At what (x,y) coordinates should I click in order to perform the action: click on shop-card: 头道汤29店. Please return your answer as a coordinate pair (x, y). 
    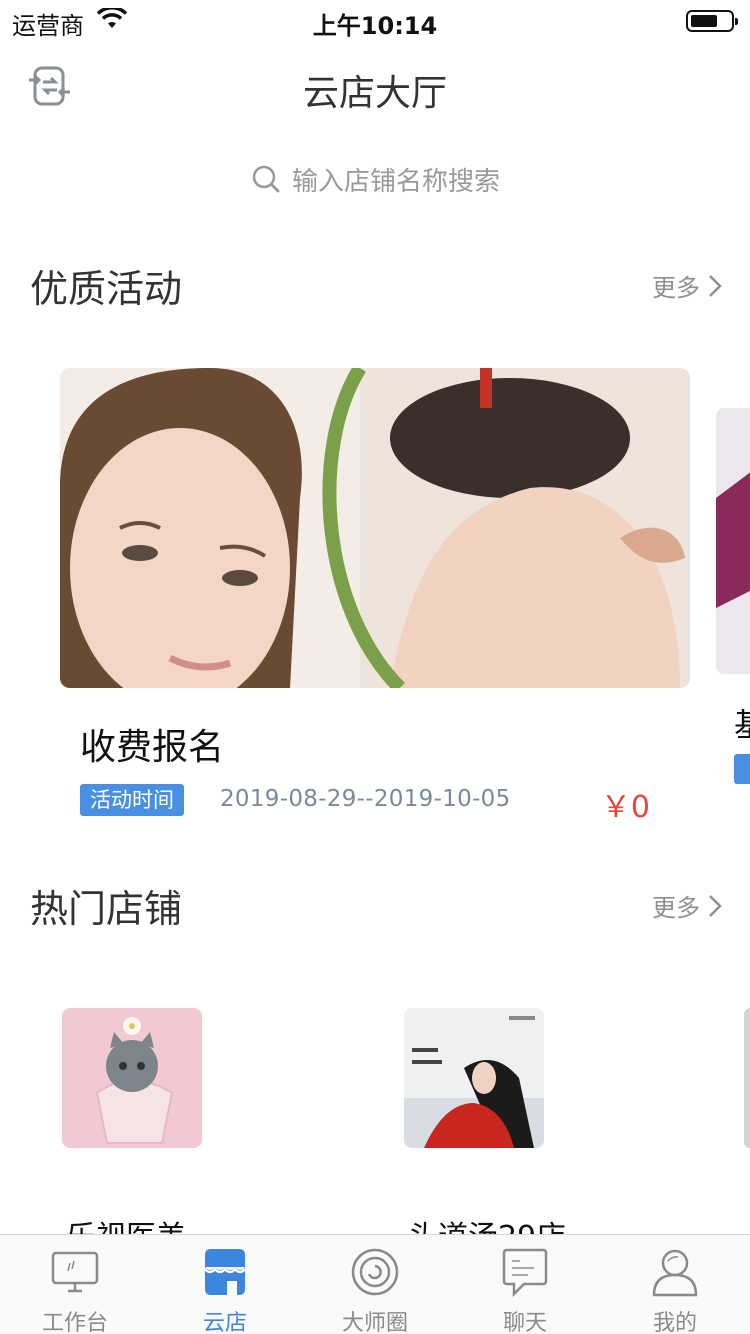
    Looking at the image, I should click on (544, 1131).